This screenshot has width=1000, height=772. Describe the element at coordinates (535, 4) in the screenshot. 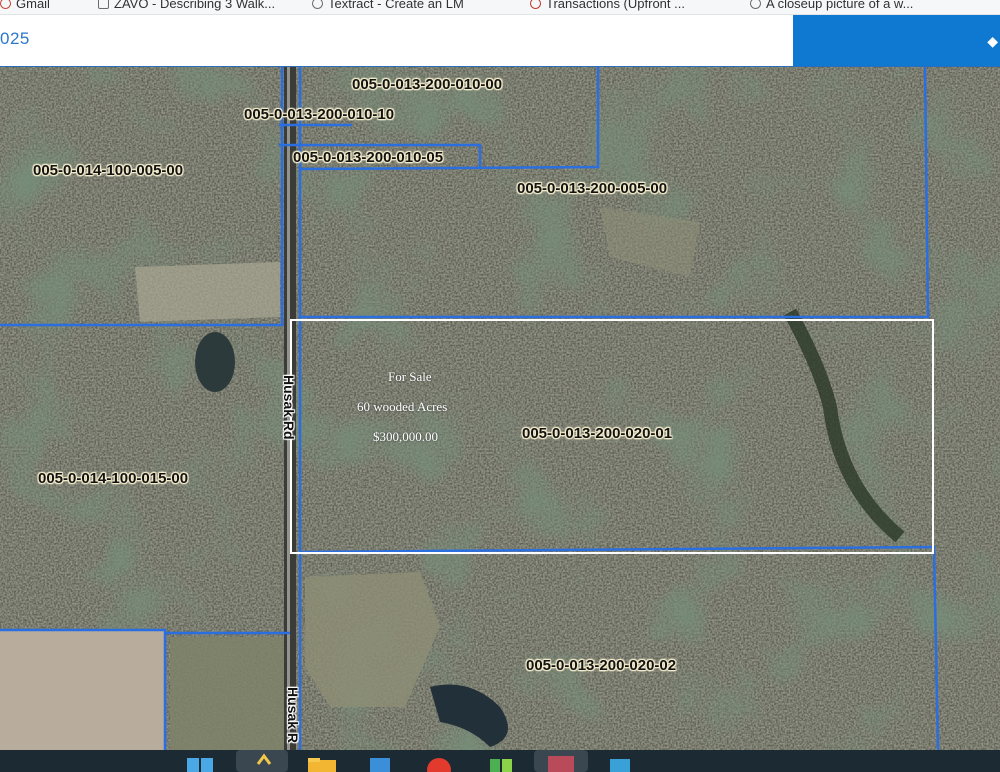

I see `arrow-icon` at that location.